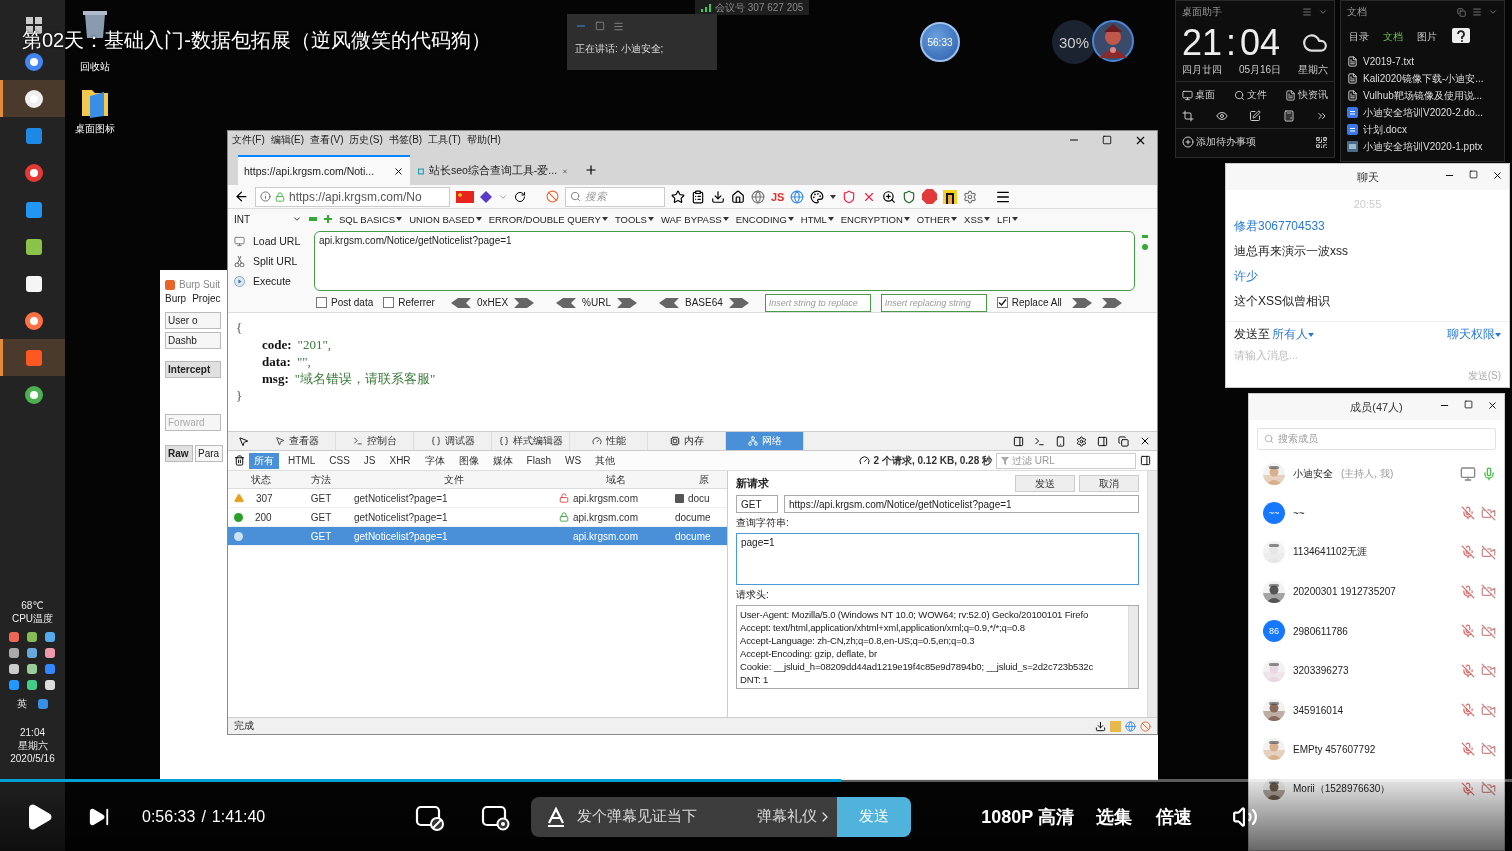 This screenshot has width=1512, height=851. I want to click on menu-item: 编辑(E), so click(287, 140).